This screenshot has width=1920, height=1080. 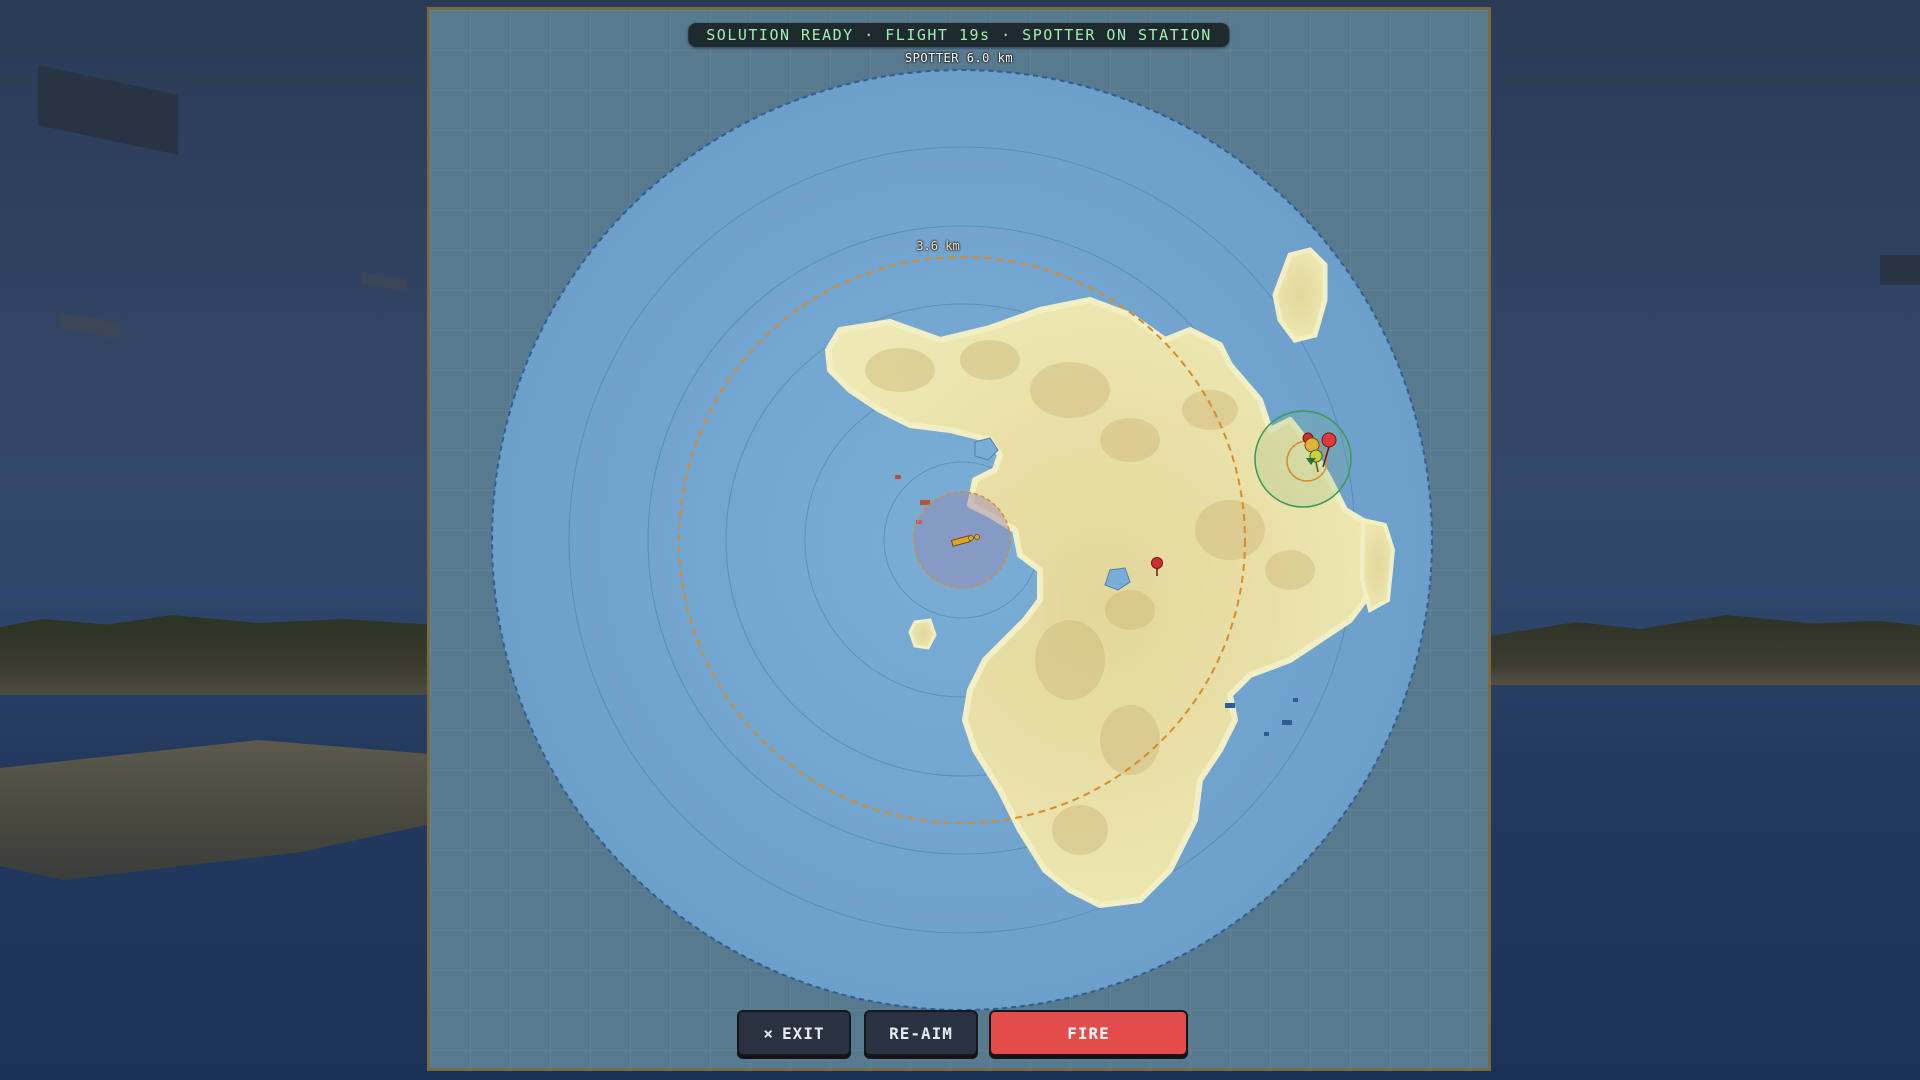 What do you see at coordinates (803, 1033) in the screenshot?
I see `exit-button-label: EXIT` at bounding box center [803, 1033].